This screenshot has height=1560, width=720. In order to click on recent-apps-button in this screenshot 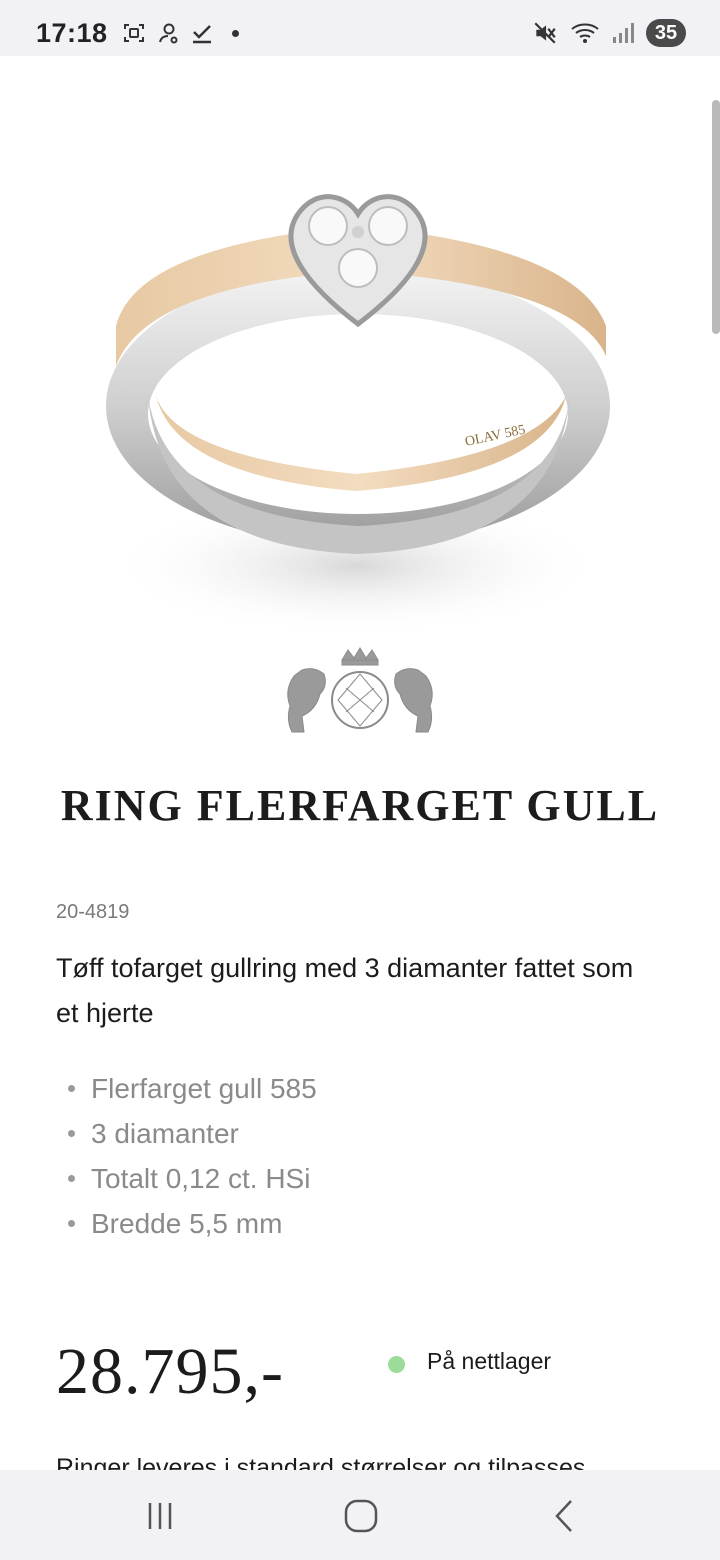, I will do `click(160, 1516)`.